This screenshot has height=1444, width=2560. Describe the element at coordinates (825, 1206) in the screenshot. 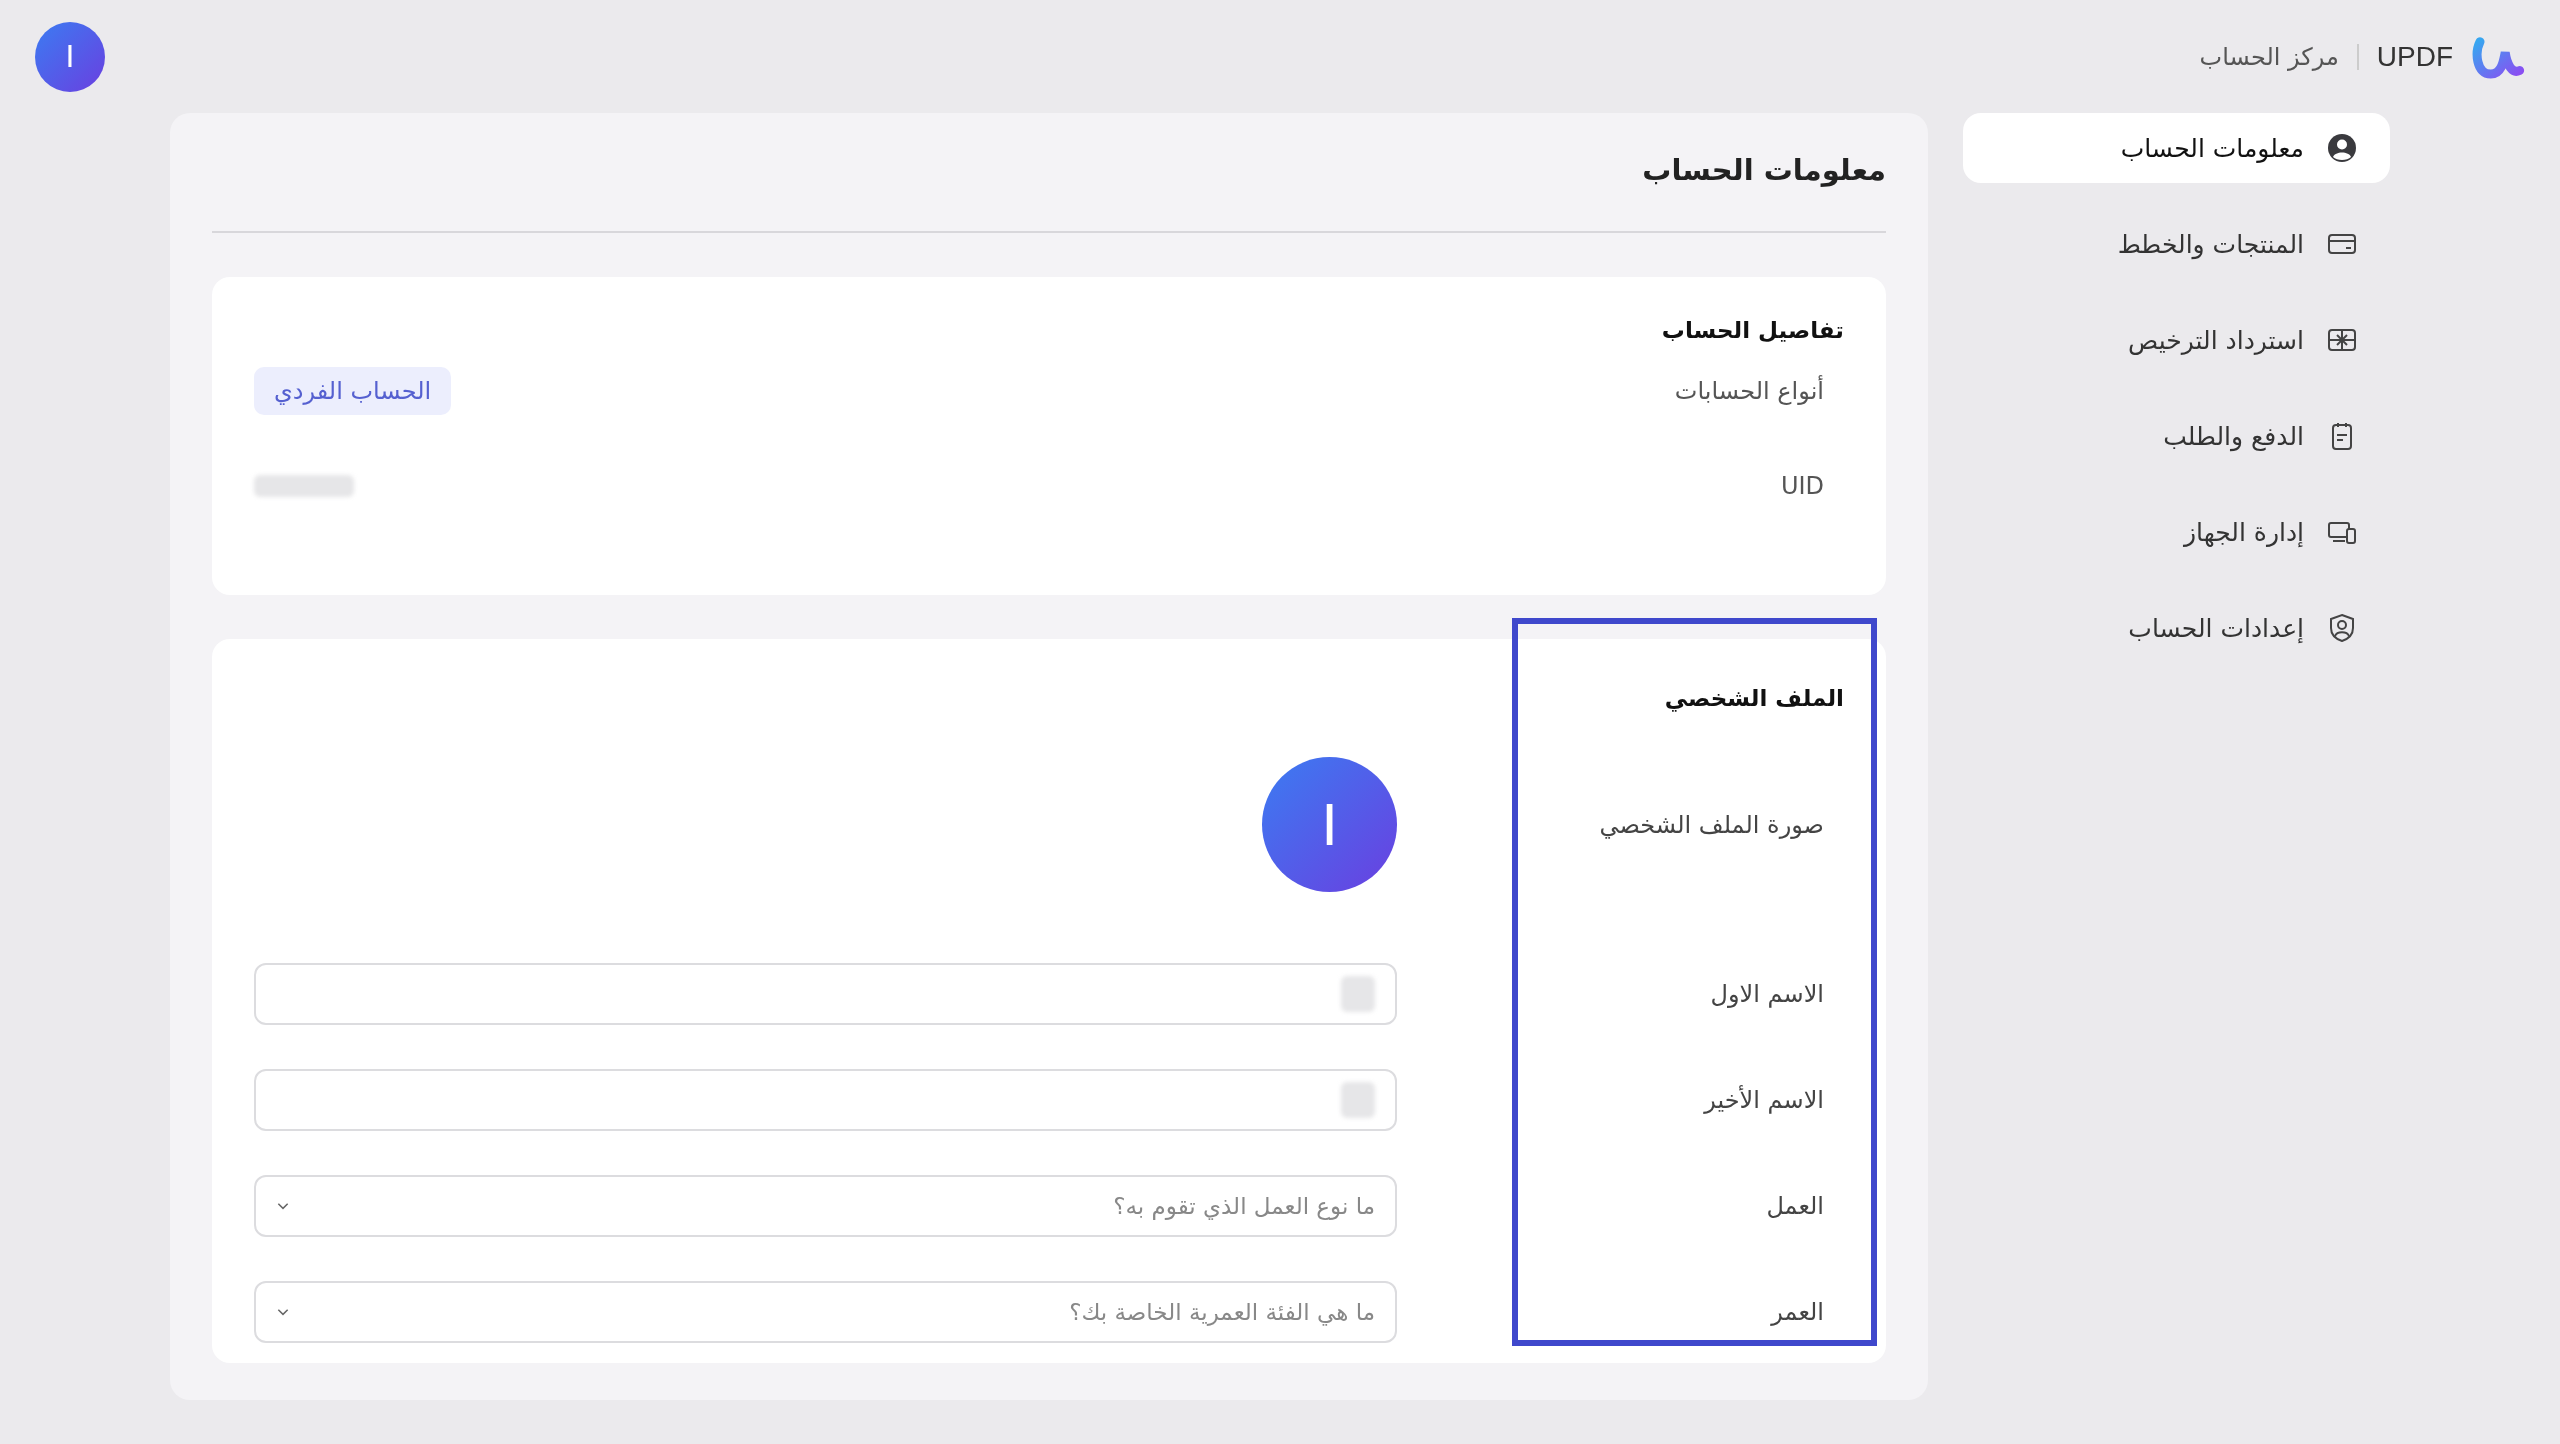

I see `dropdown-field: ما نوع العمل الذي تقوم به؟` at that location.